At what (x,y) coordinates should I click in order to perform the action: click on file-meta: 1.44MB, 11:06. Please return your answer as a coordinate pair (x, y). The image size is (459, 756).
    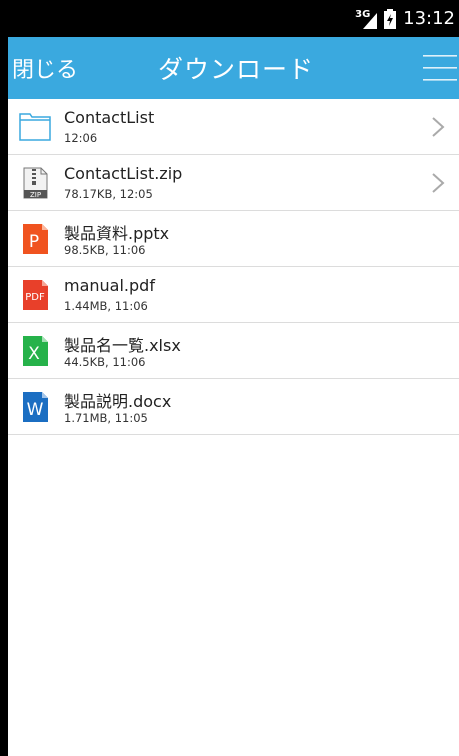
    Looking at the image, I should click on (106, 306).